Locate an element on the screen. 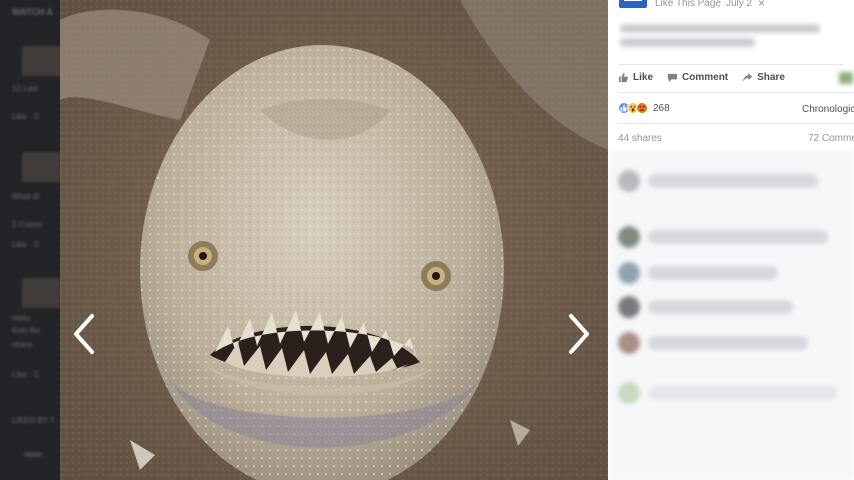 The height and width of the screenshot is (480, 854). commenter-avatar is located at coordinates (846, 78).